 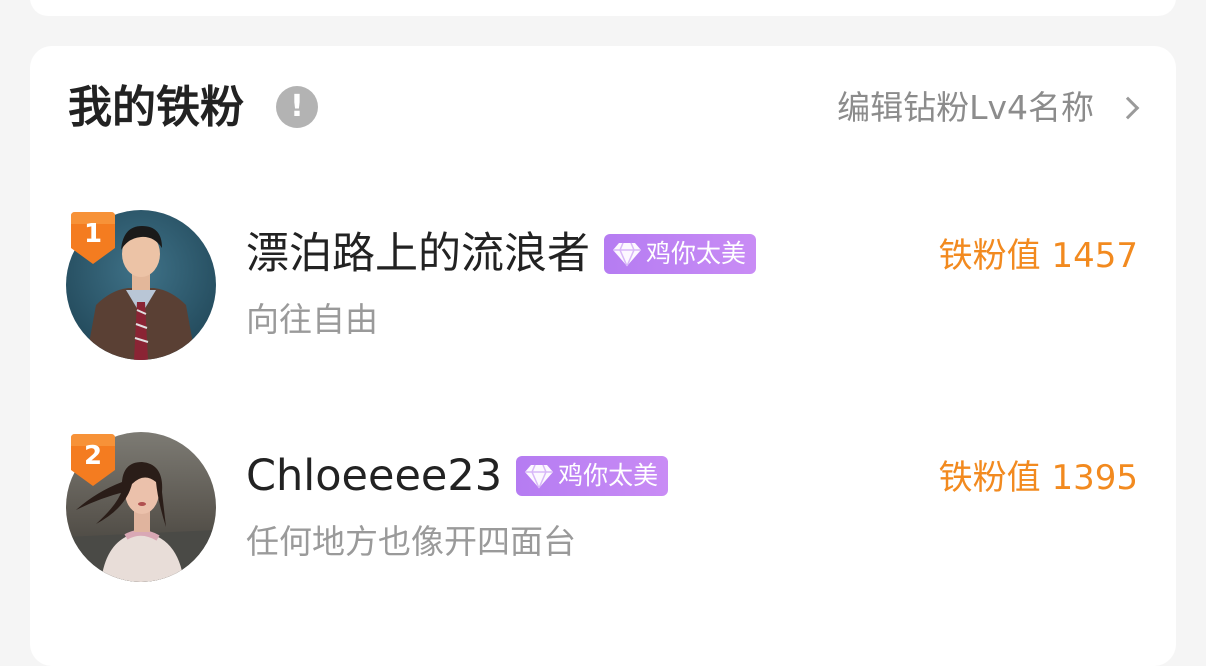 I want to click on card-title: 我的铁粉, so click(x=156, y=107).